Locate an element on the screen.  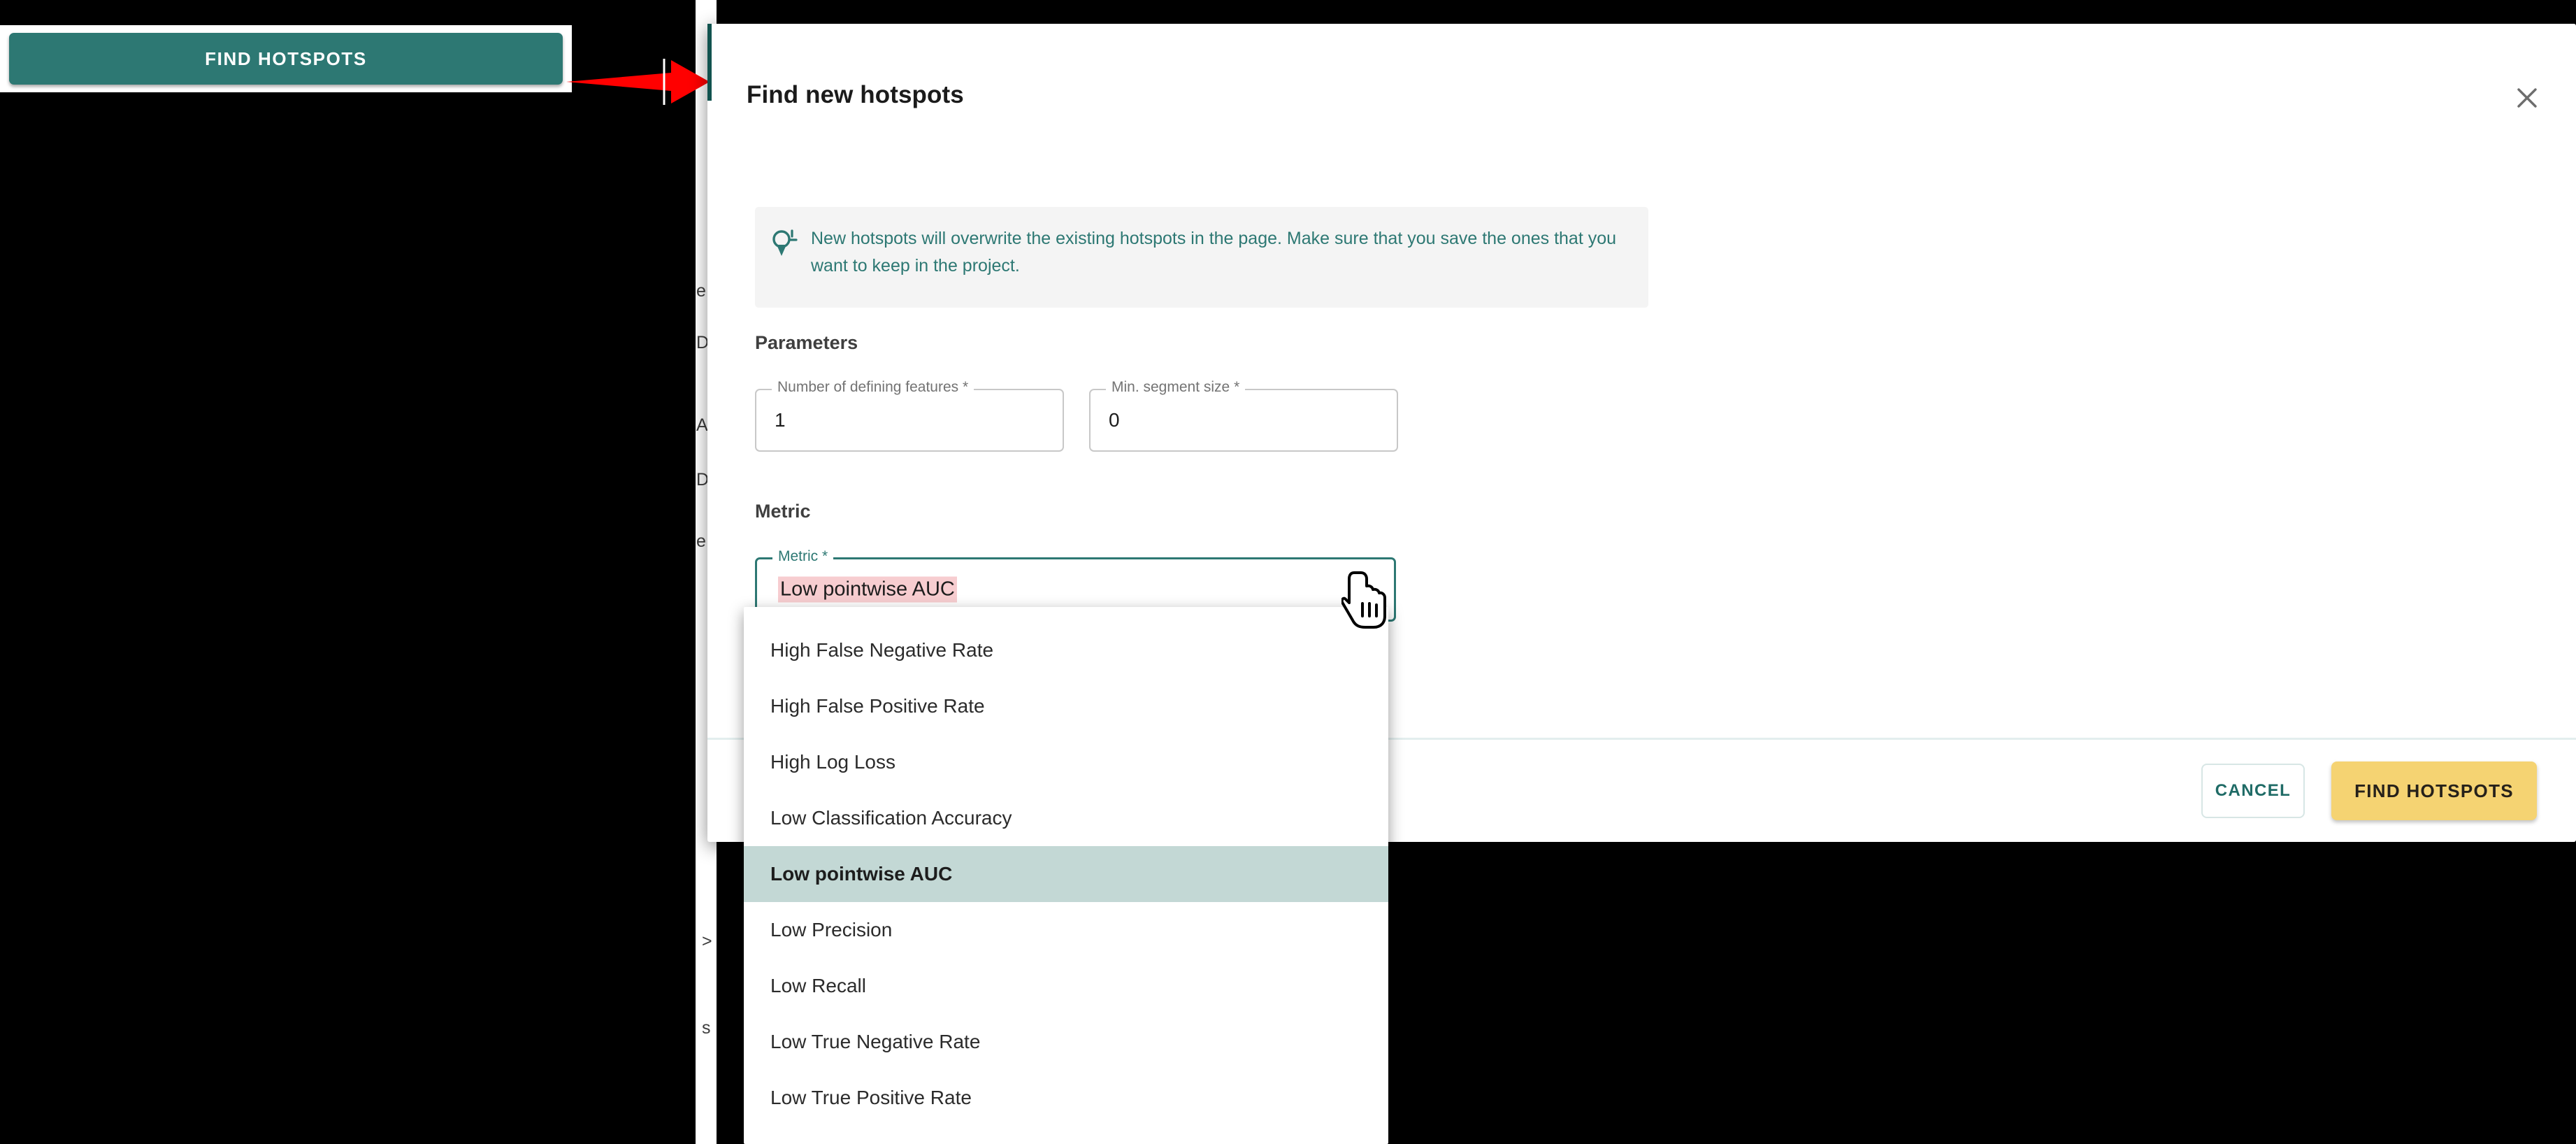
dropdown-option: Low True Positive Rate is located at coordinates (1066, 1098).